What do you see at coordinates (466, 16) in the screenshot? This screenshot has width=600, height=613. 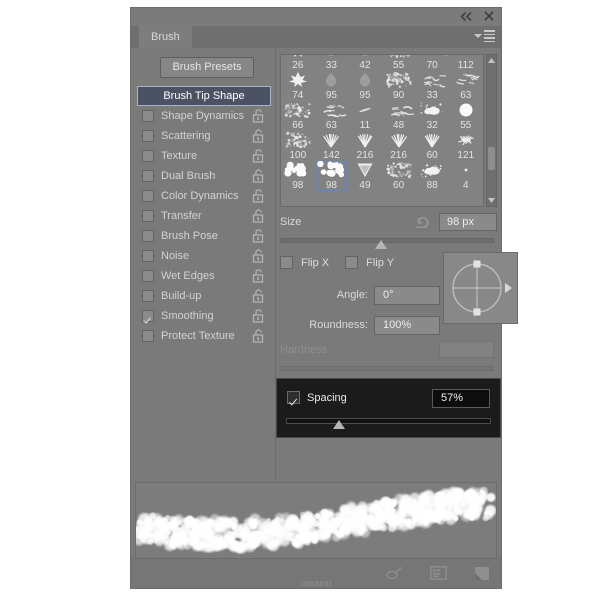 I see `double-left-arrow-icon` at bounding box center [466, 16].